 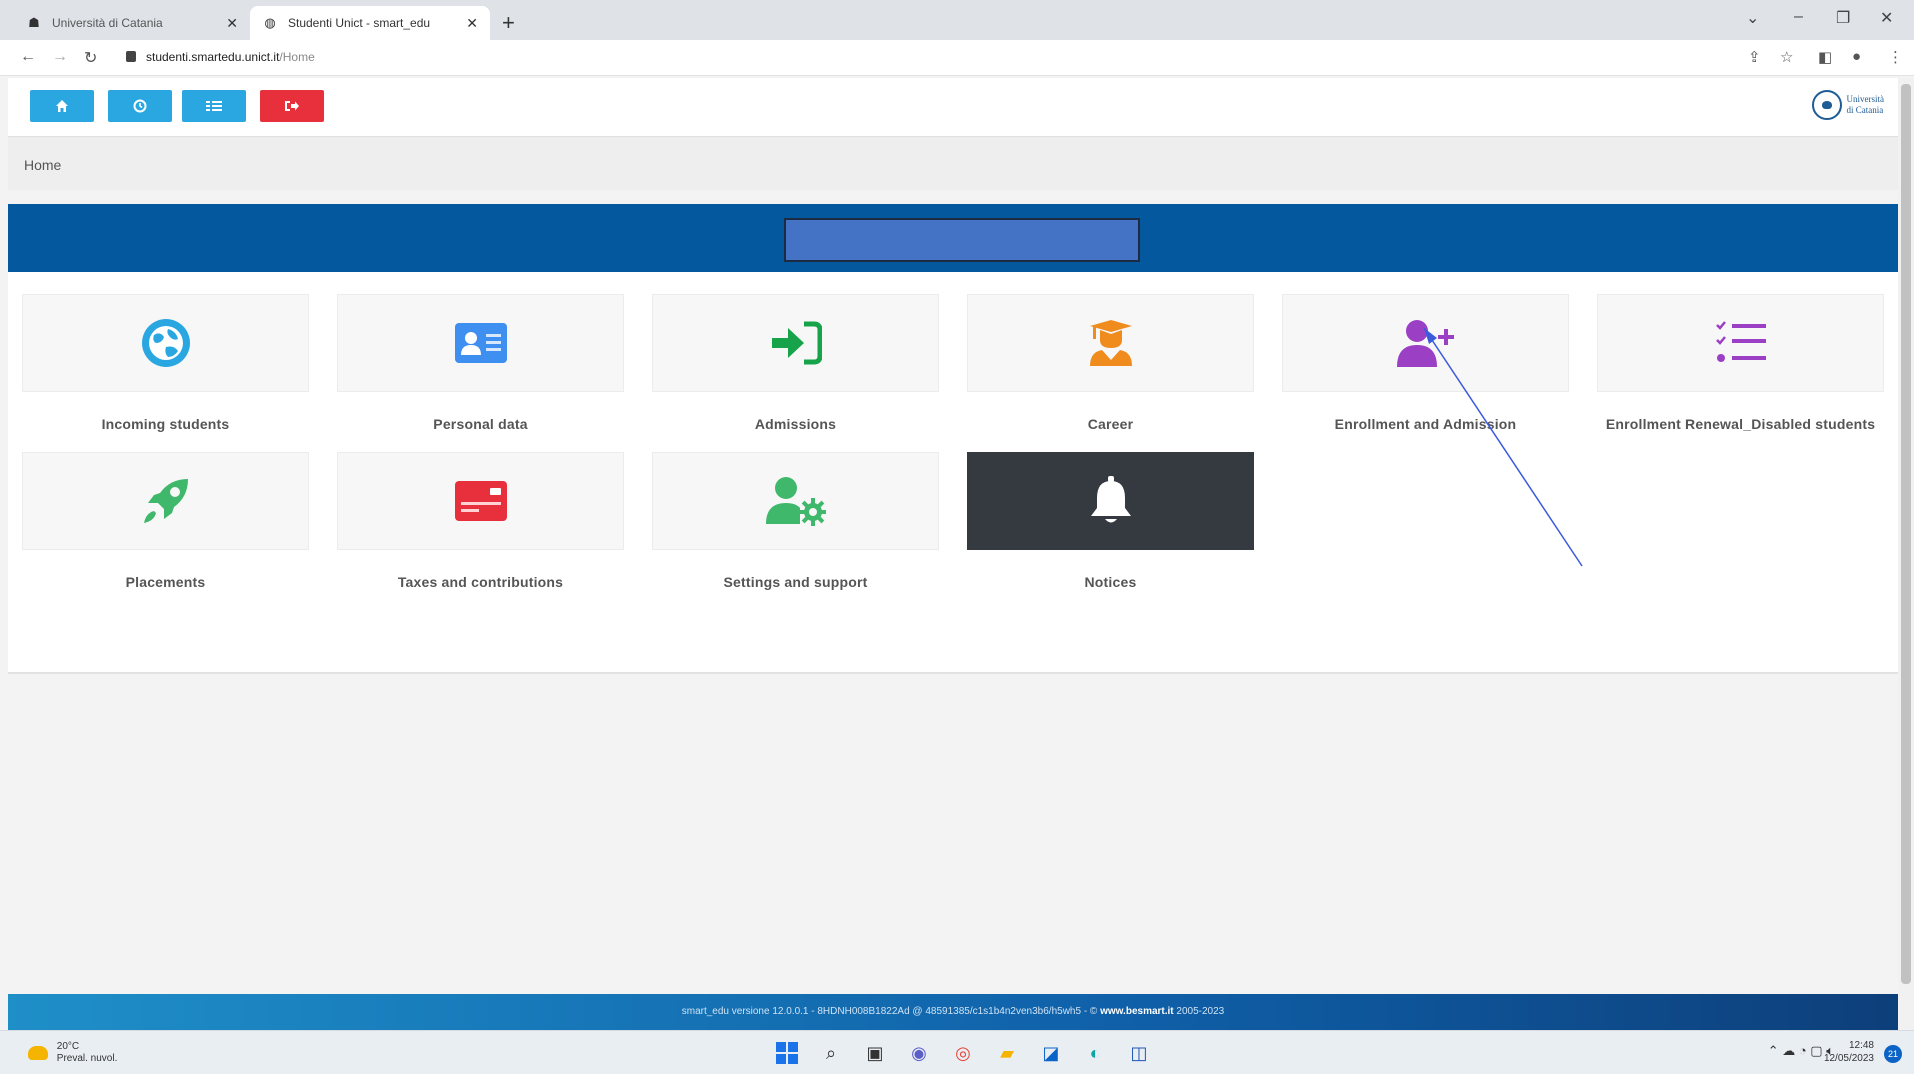 I want to click on url-path: /Home, so click(x=297, y=57).